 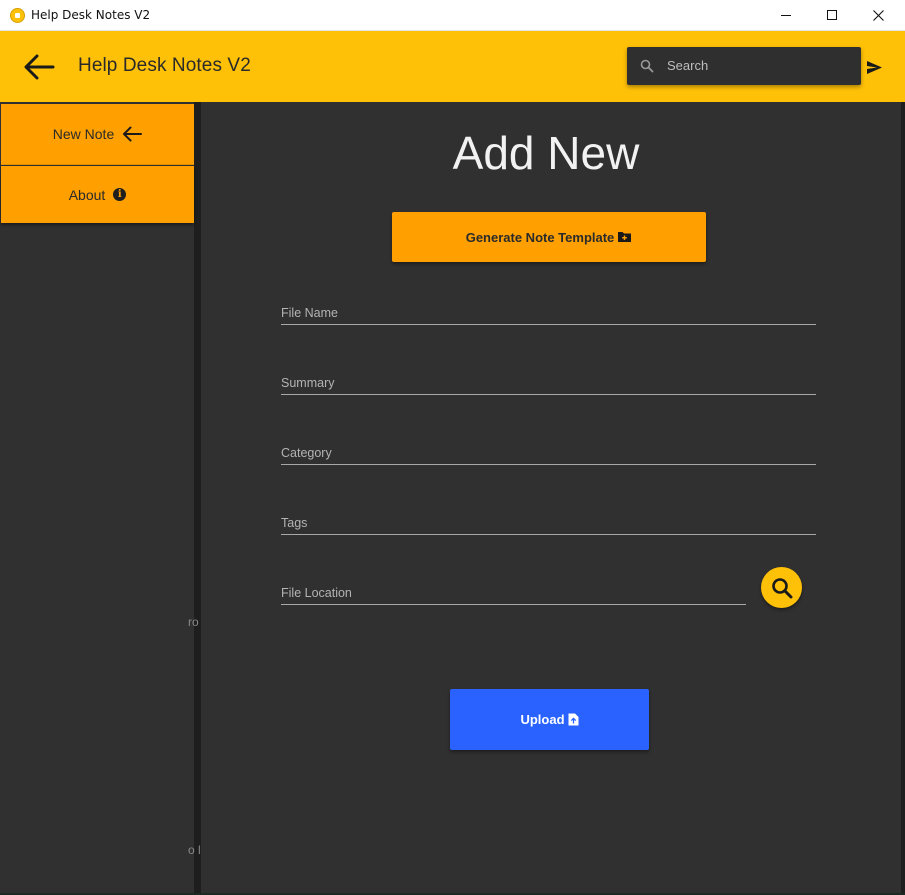 I want to click on background-text-fragment: o l, so click(x=194, y=850).